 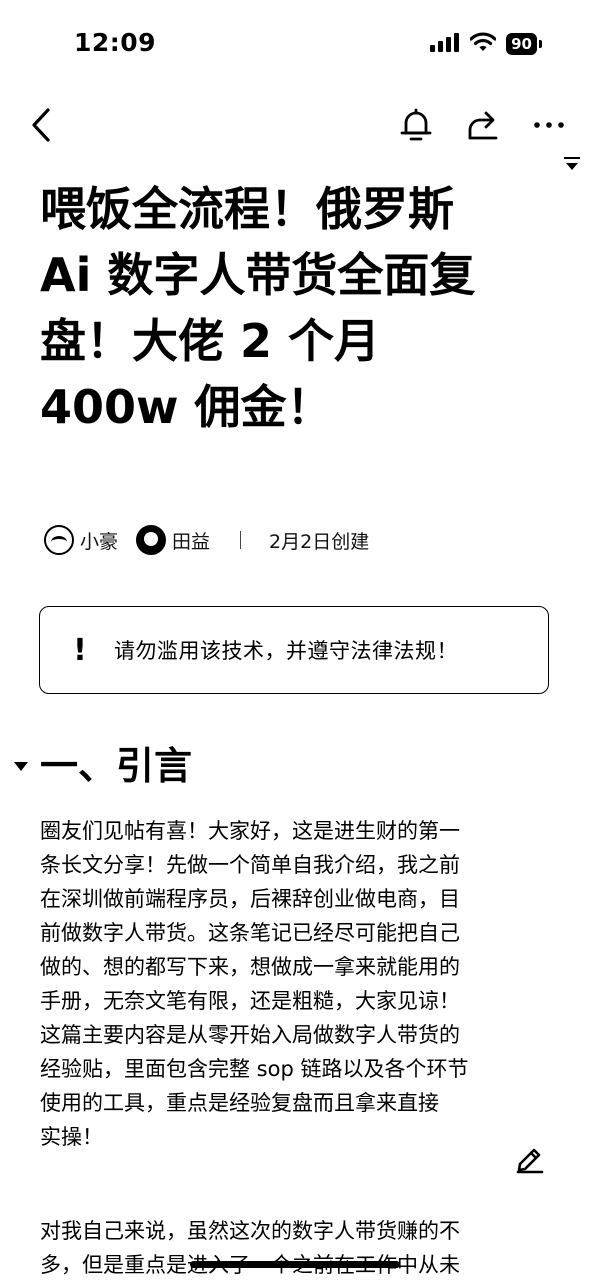 I want to click on paragraph-line: 这篇主要内容是从零开始入局做数字人带货的, so click(x=250, y=1035).